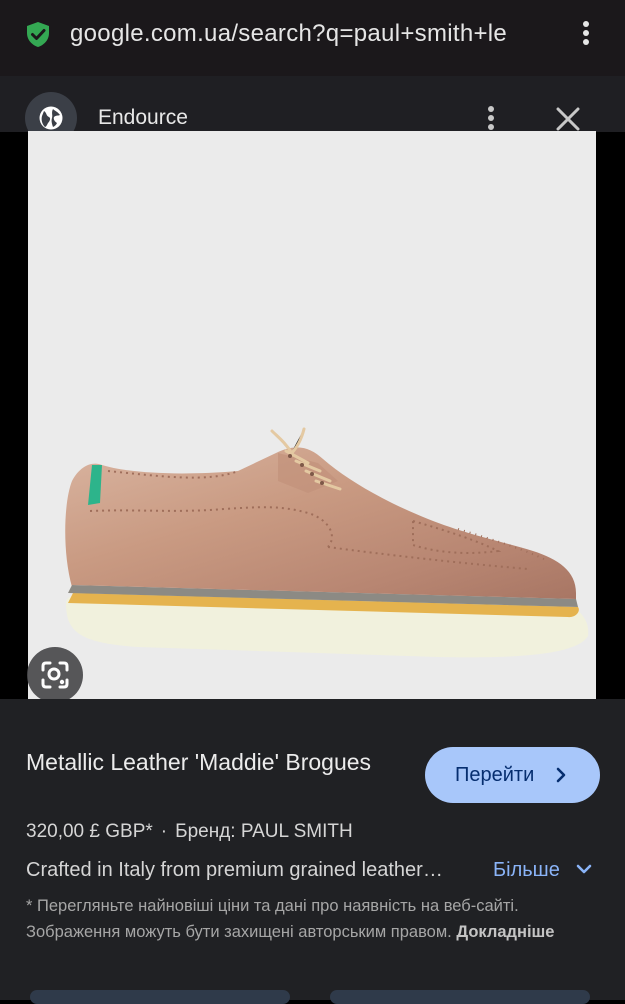 This screenshot has height=1004, width=625. Describe the element at coordinates (561, 775) in the screenshot. I see `chevron-right-icon` at that location.